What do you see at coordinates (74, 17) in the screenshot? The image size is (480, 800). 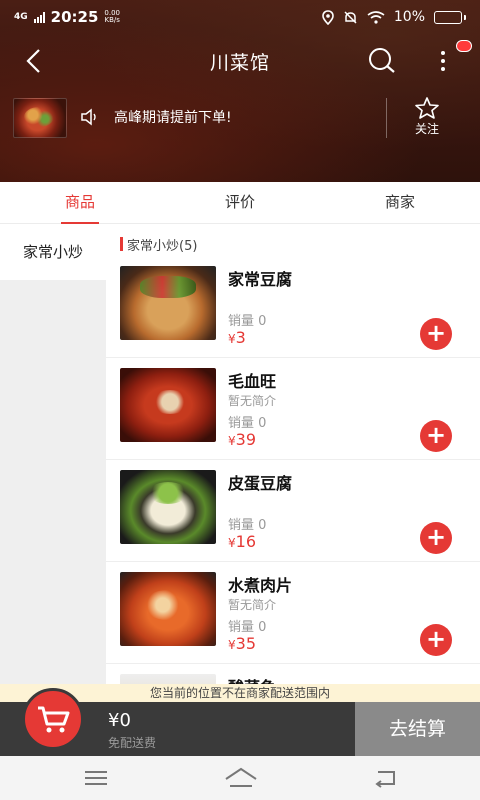 I see `status-time: 20:25` at bounding box center [74, 17].